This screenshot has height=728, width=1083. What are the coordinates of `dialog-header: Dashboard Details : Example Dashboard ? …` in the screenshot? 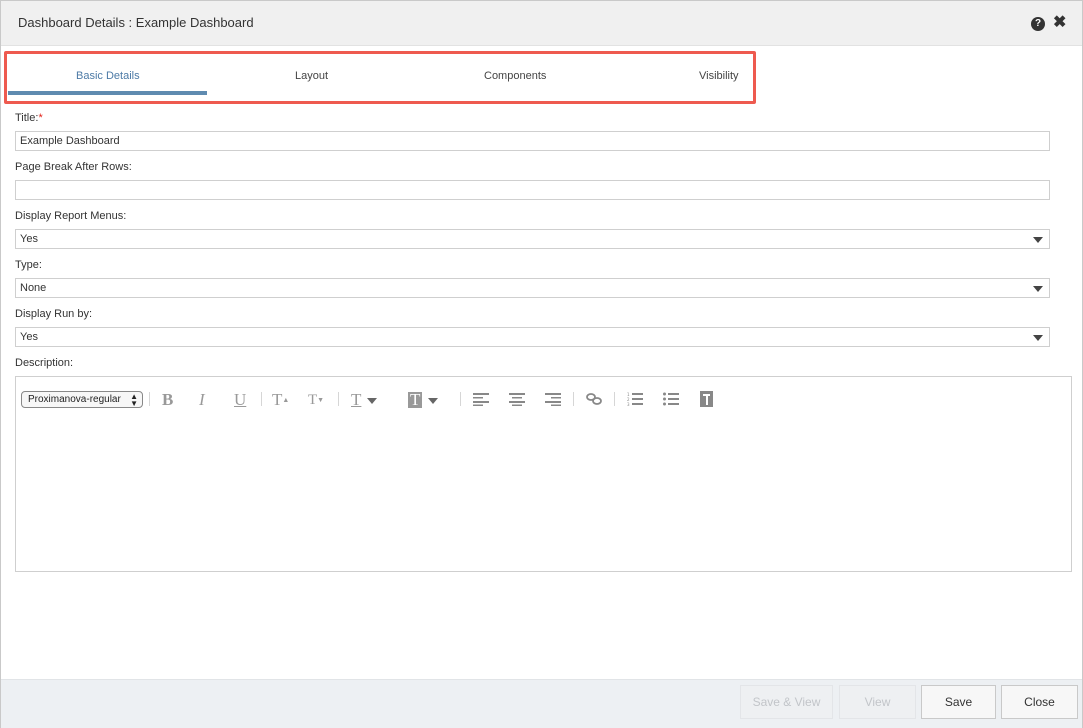 It's located at (541, 23).